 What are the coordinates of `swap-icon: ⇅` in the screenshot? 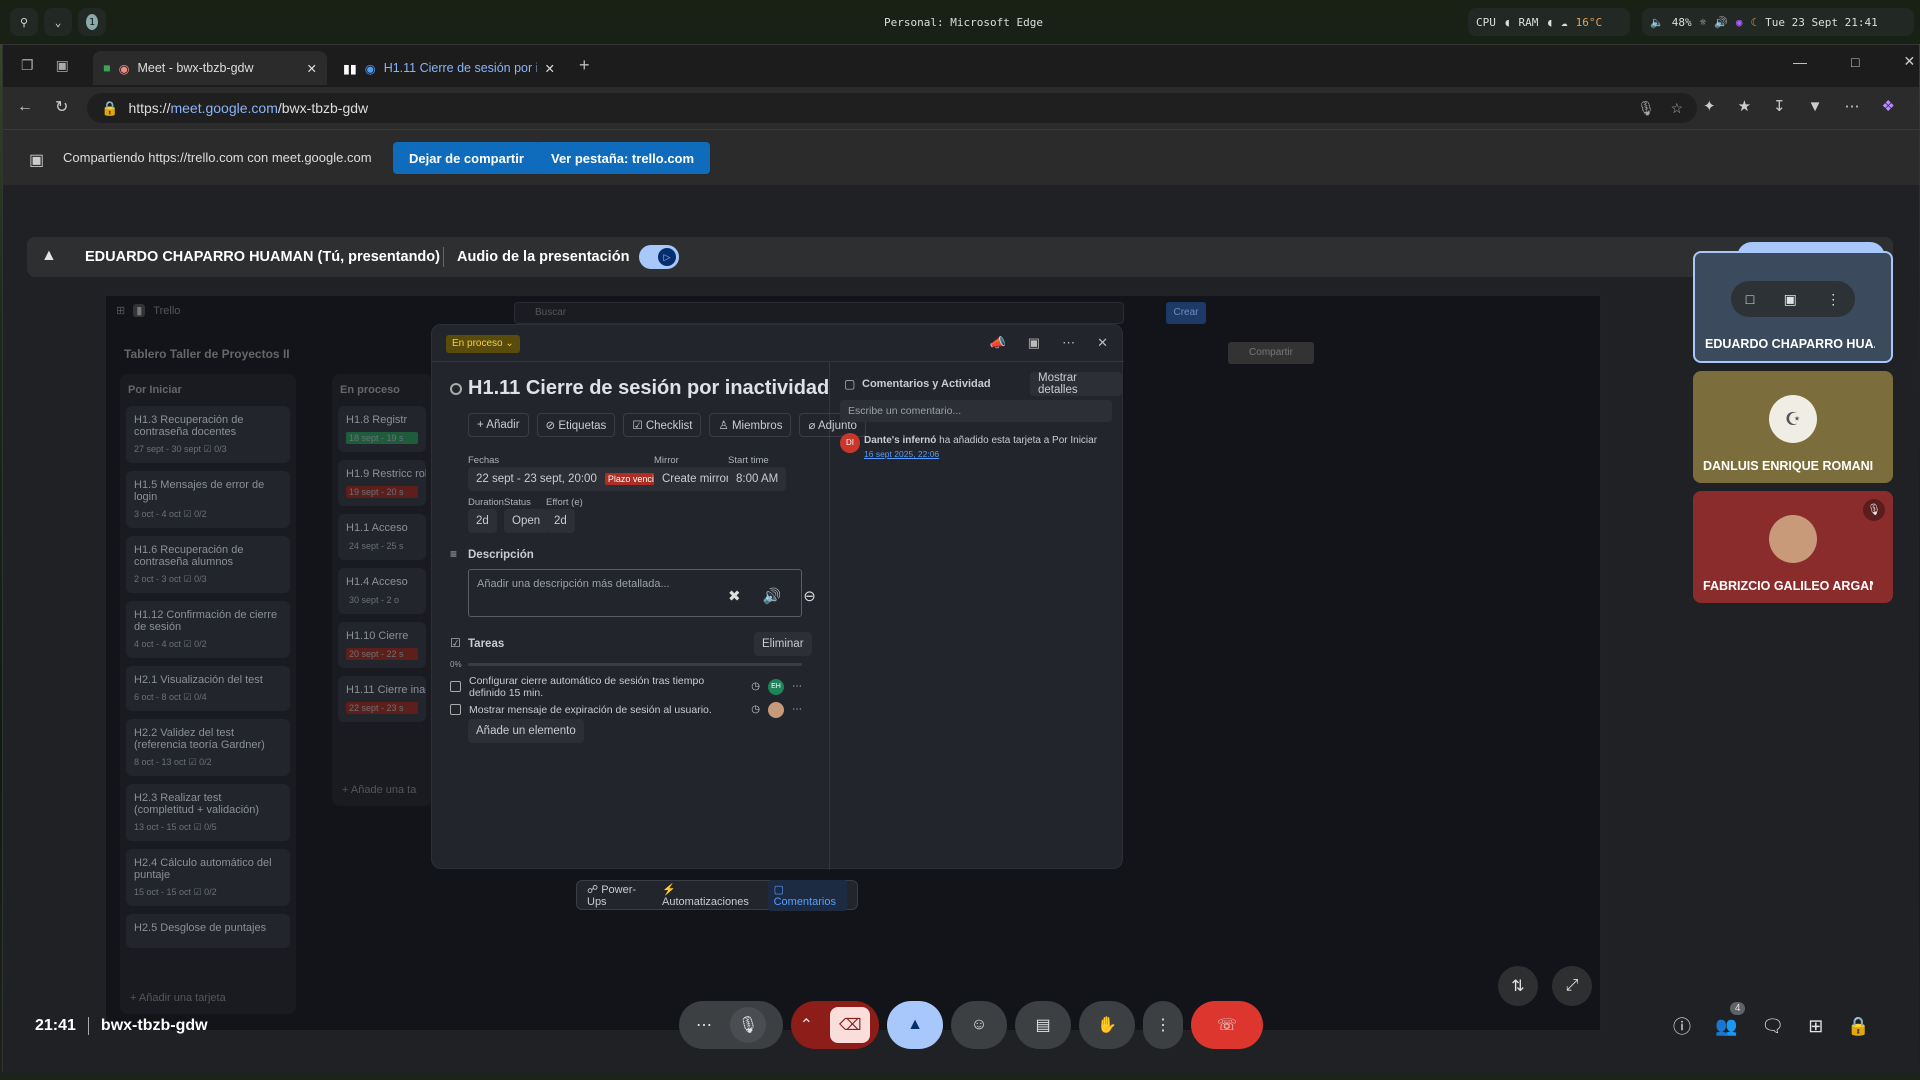 It's located at (1518, 986).